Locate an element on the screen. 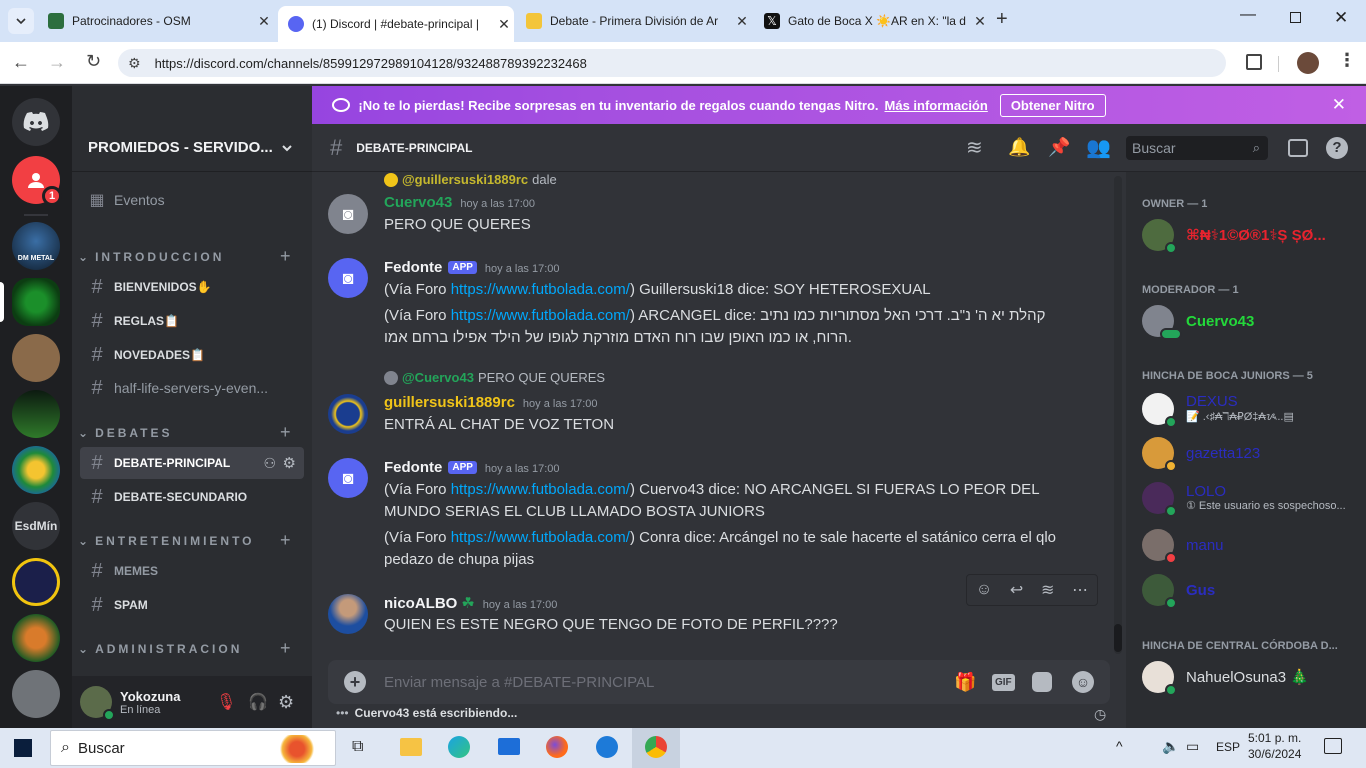 The height and width of the screenshot is (768, 1366). search-input: Buscar ⌕ is located at coordinates (1197, 147).